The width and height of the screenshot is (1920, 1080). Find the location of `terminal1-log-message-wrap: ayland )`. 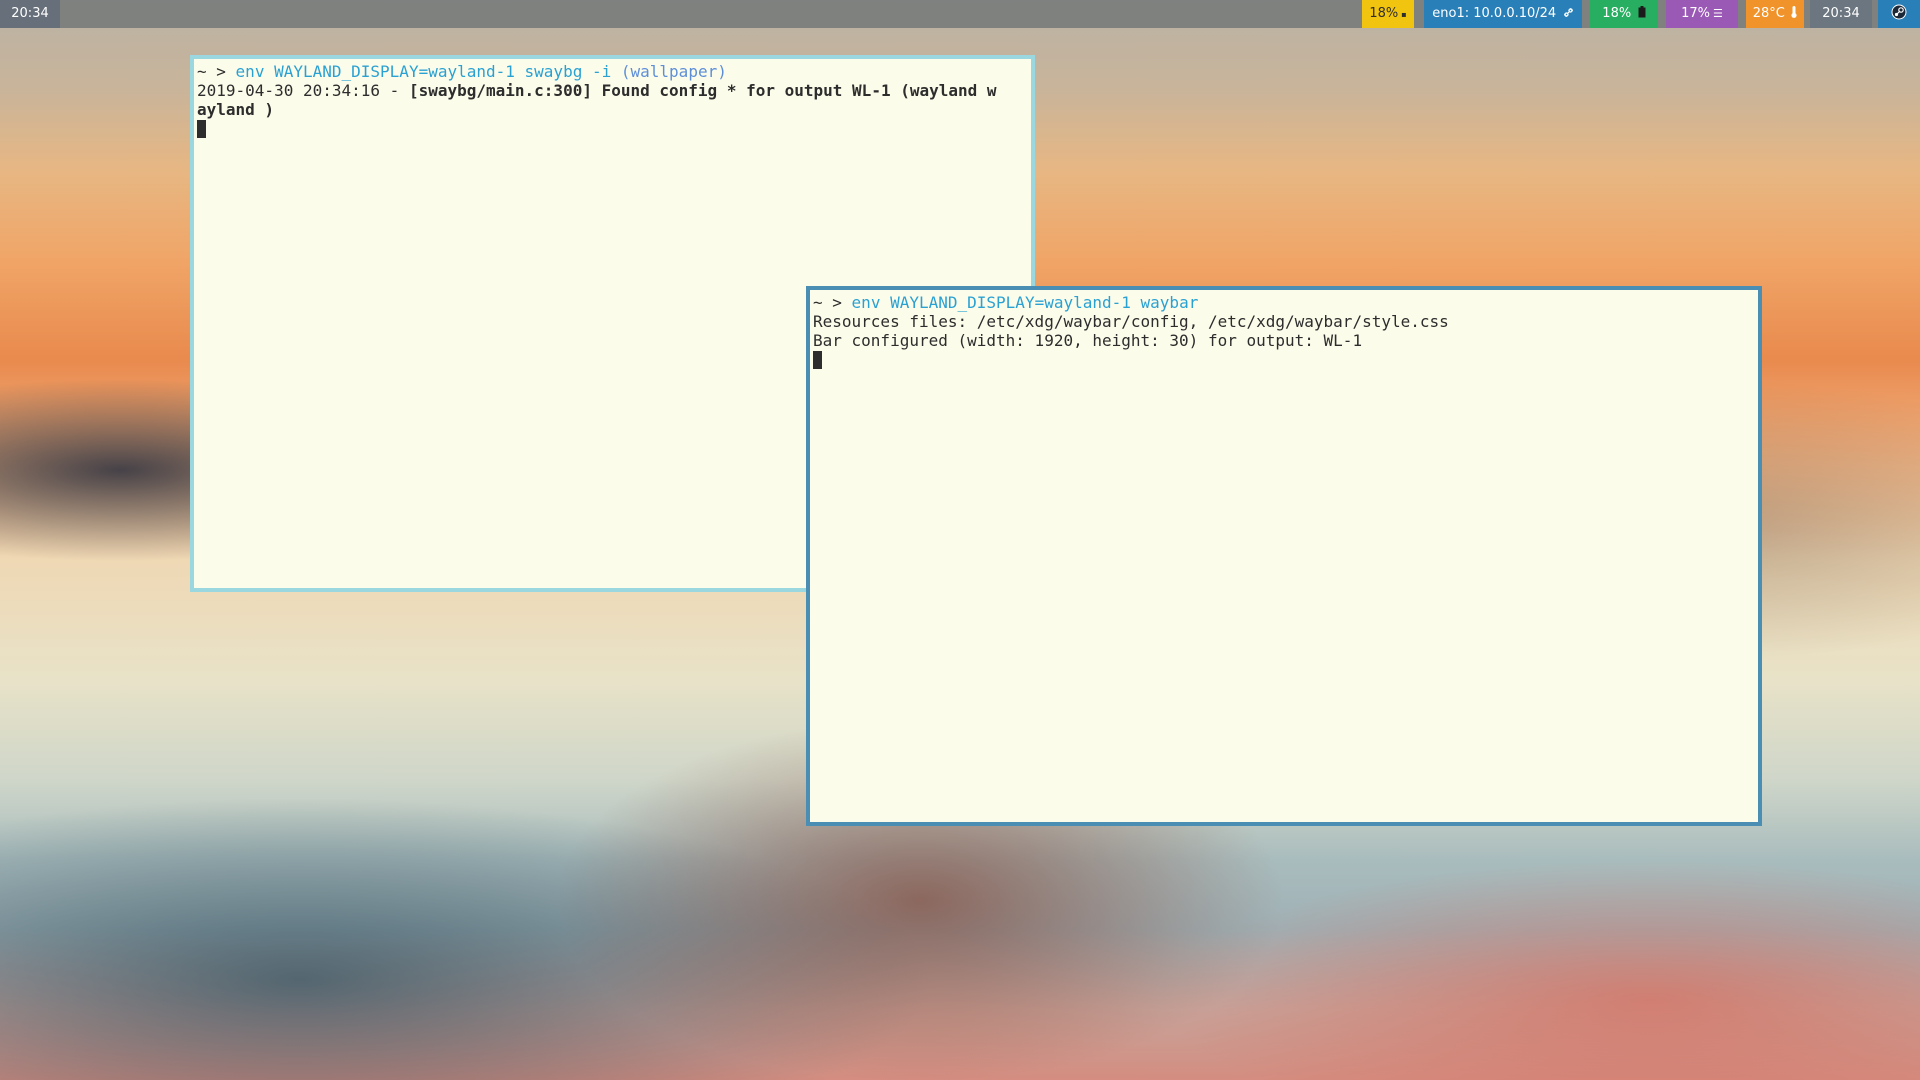

terminal1-log-message-wrap: ayland ) is located at coordinates (236, 109).